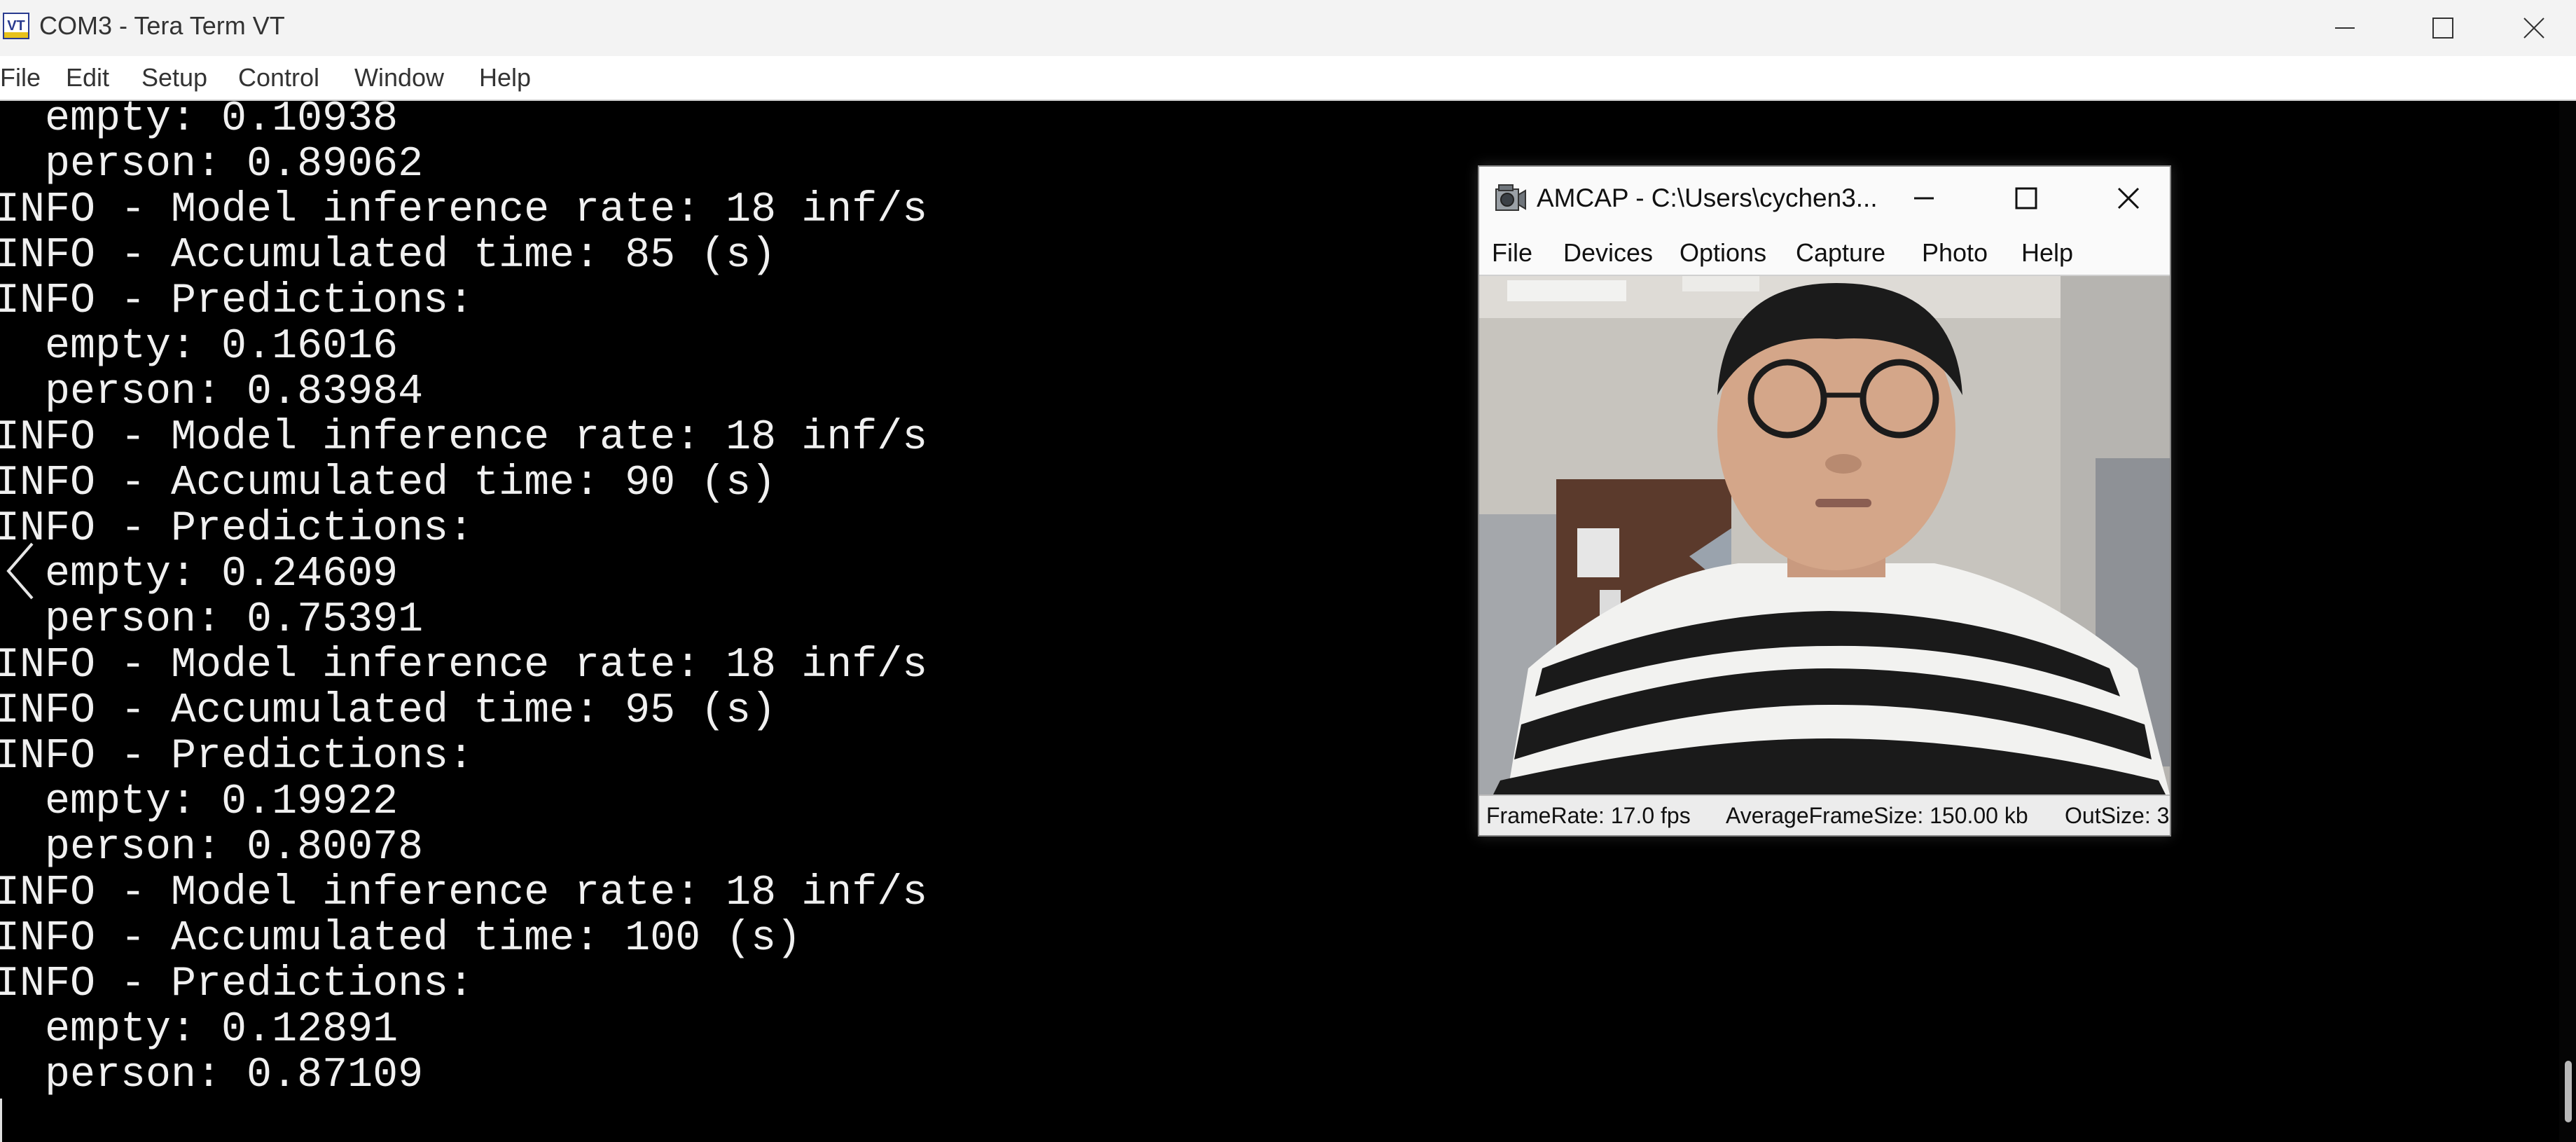 The height and width of the screenshot is (1142, 2576). Describe the element at coordinates (1841, 253) in the screenshot. I see `amcap-menu-capture: Capture` at that location.